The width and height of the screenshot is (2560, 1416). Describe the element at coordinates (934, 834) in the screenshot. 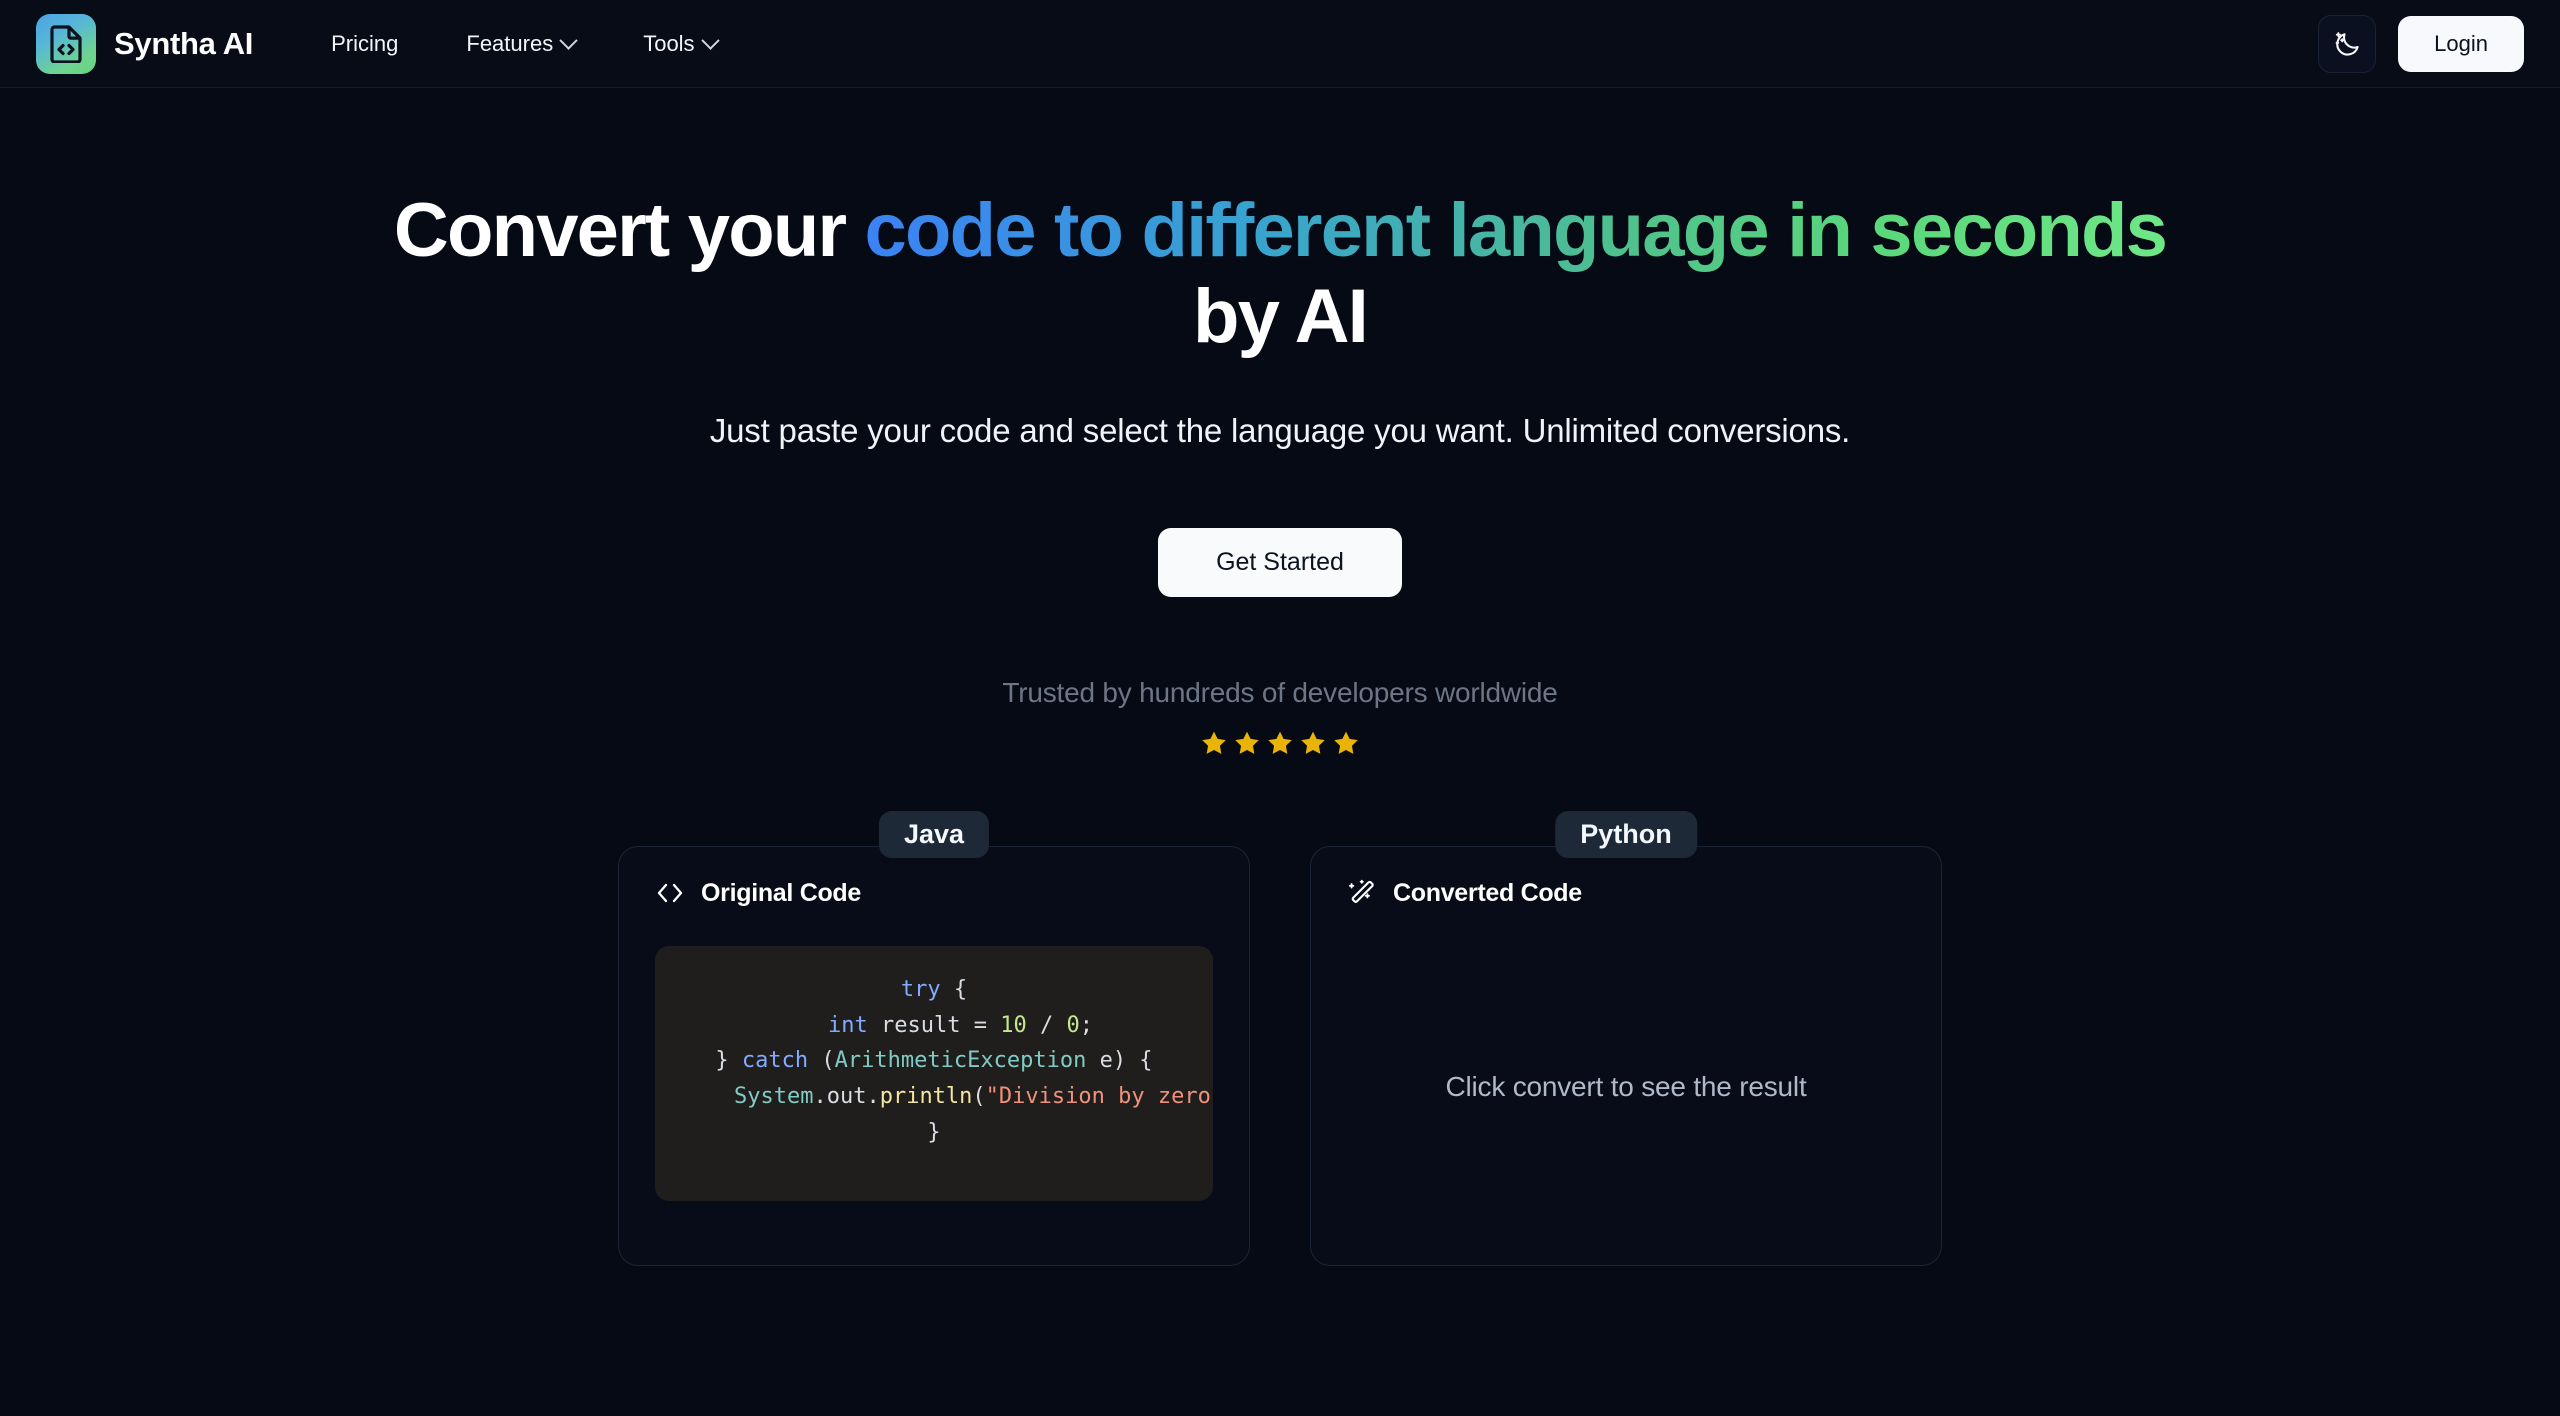

I see `source-language-badge: Java` at that location.